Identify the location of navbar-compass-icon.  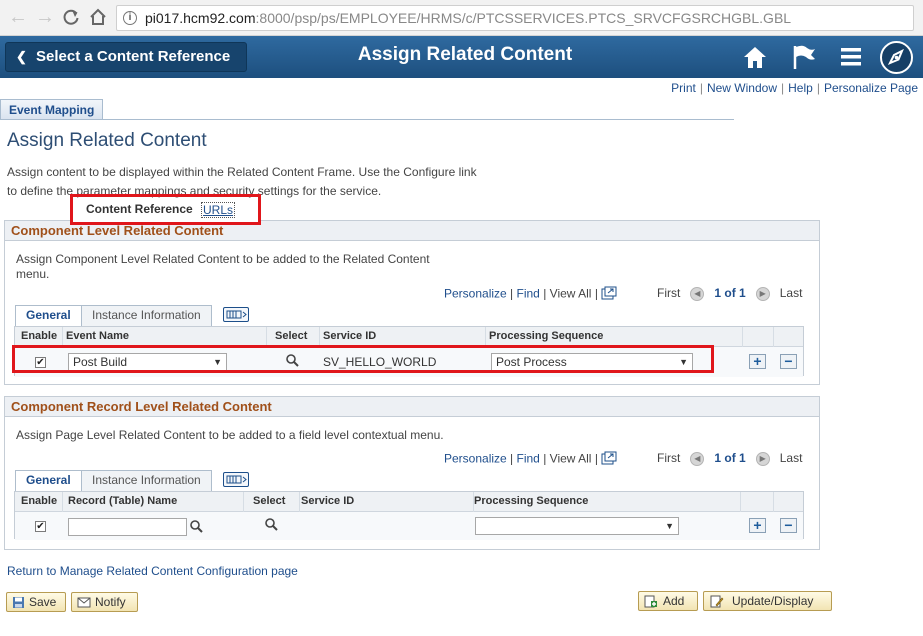
(896, 57).